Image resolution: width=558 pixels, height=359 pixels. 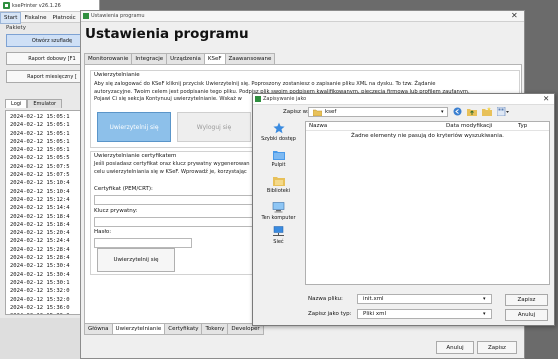 What do you see at coordinates (134, 127) in the screenshot?
I see `authenticate-button: Uwierzytelnij się` at bounding box center [134, 127].